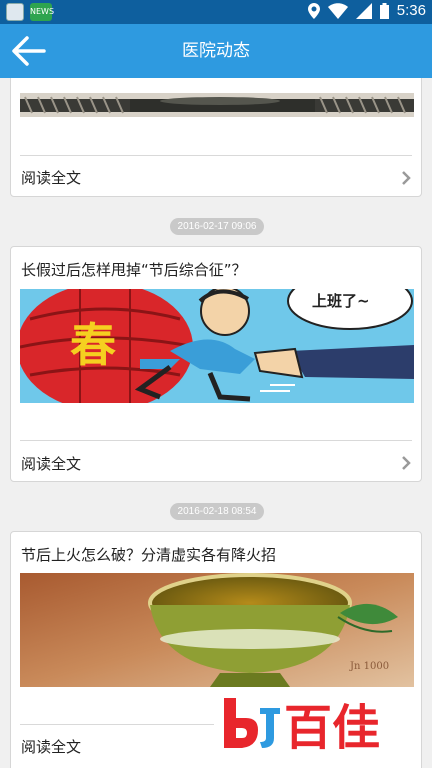  What do you see at coordinates (217, 630) in the screenshot?
I see `article-image: Jn 1000` at bounding box center [217, 630].